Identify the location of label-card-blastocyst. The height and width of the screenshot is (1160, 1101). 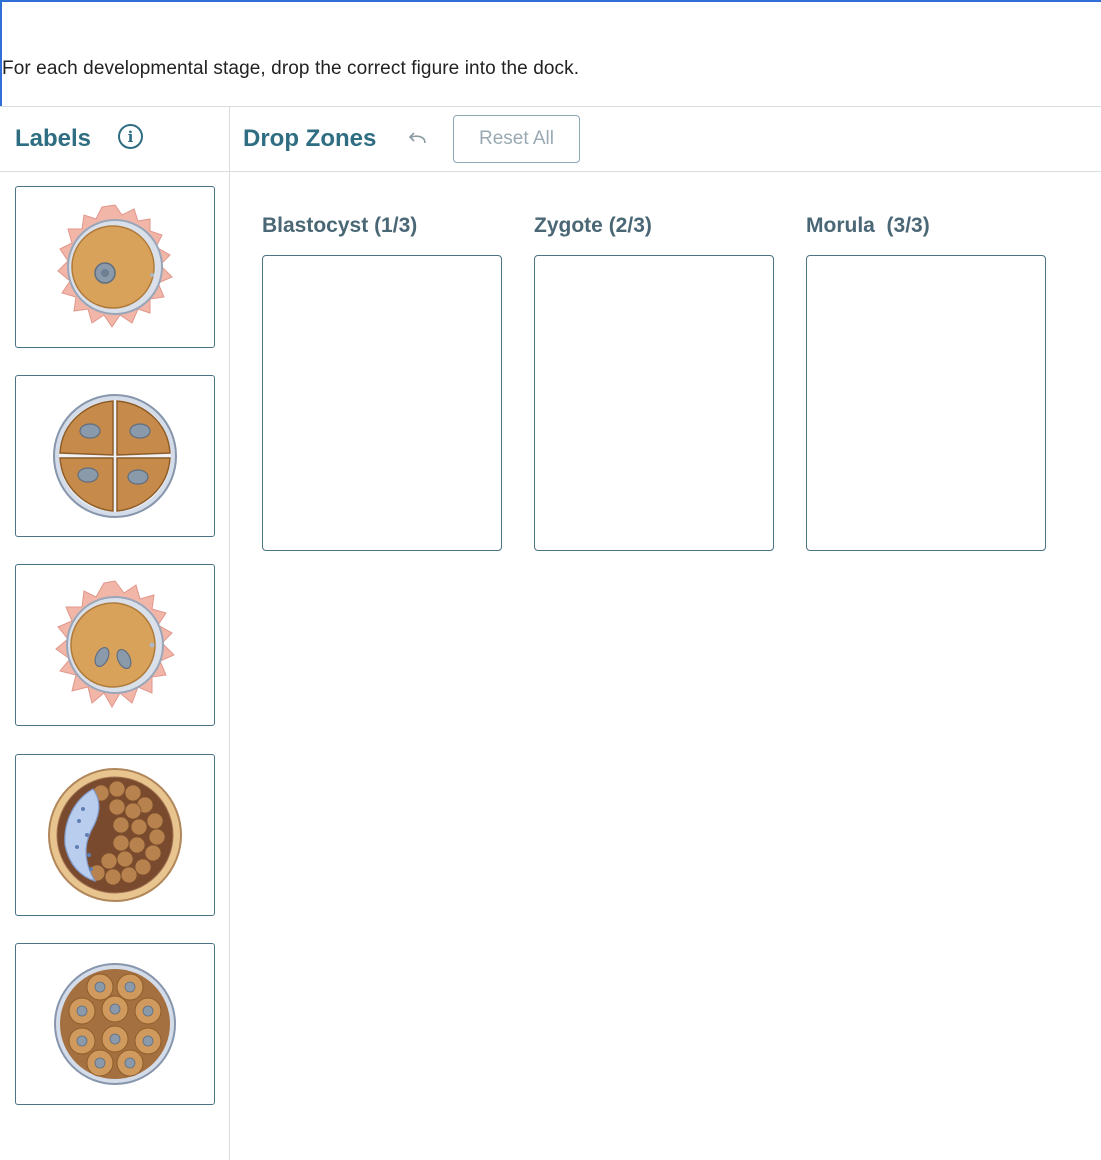
(115, 835).